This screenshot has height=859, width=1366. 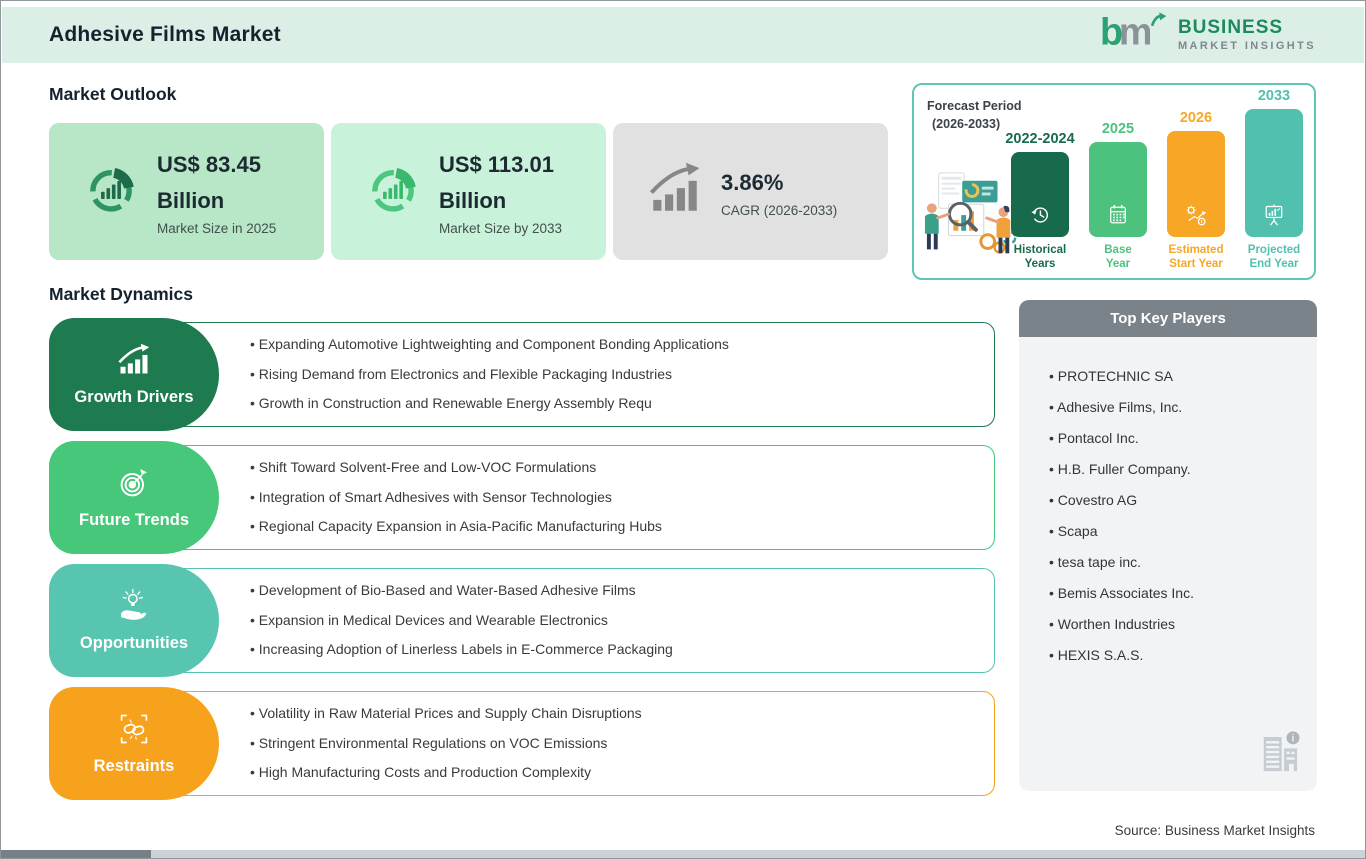 I want to click on page-title: Adhesive Films Market, so click(x=165, y=34).